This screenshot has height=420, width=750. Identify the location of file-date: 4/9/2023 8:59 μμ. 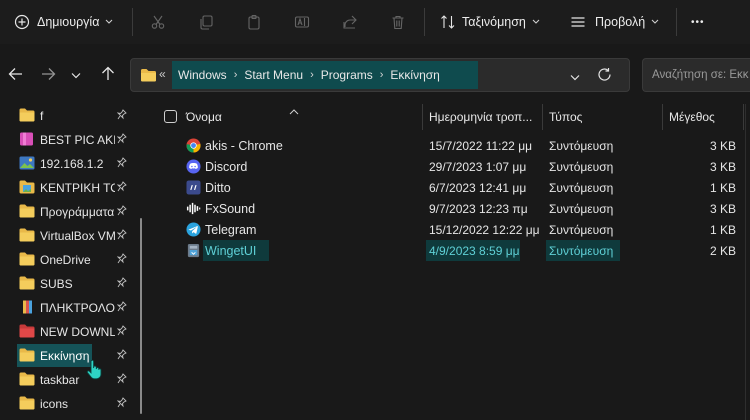
(474, 251).